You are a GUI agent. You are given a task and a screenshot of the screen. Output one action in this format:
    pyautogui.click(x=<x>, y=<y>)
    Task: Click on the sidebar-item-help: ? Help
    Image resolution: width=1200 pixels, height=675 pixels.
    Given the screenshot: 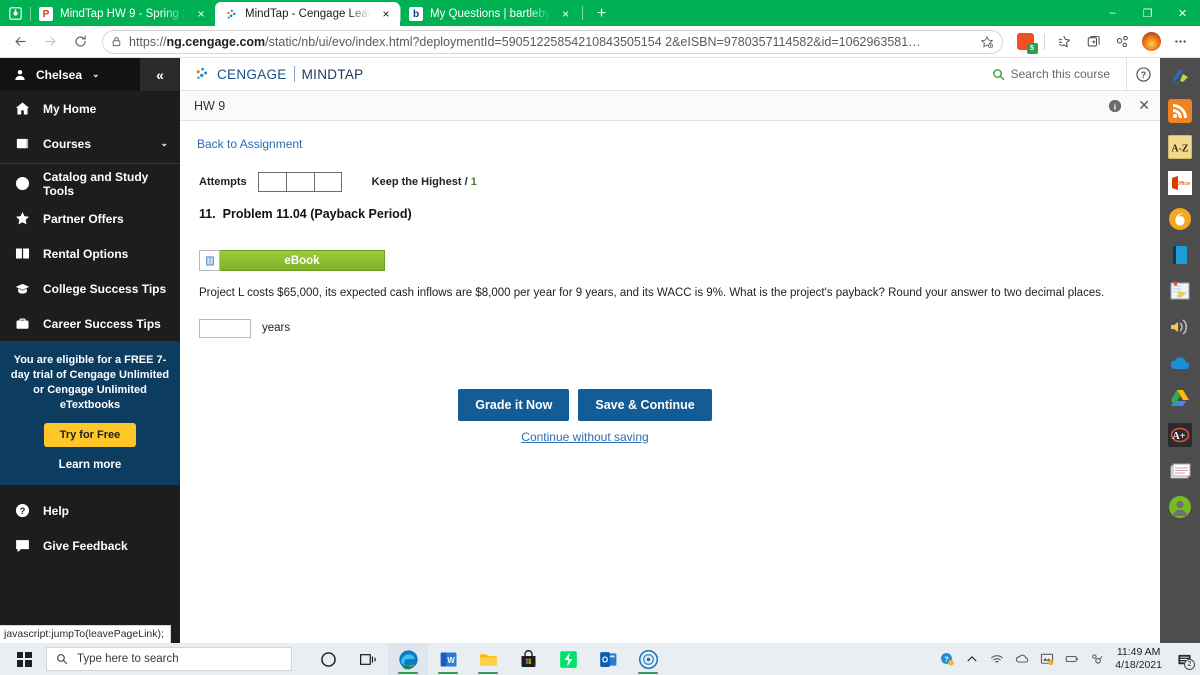 What is the action you would take?
    pyautogui.click(x=90, y=510)
    